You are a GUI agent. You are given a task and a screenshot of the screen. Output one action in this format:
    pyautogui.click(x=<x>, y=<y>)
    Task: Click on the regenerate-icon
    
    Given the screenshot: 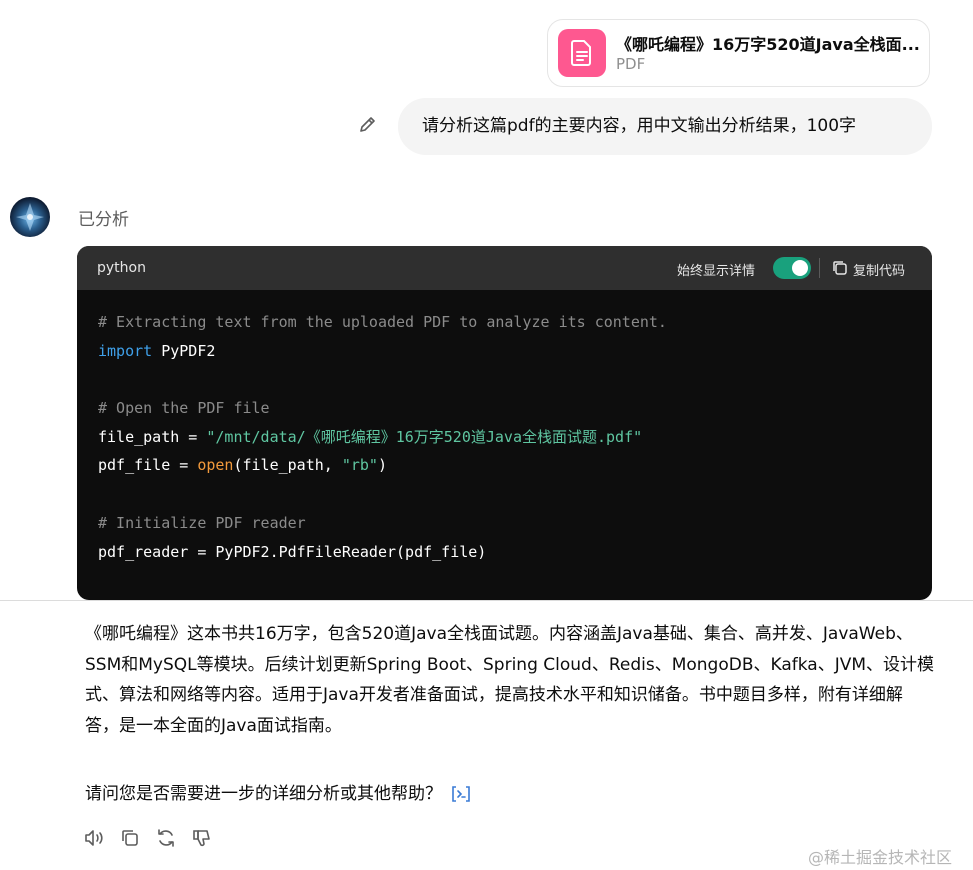 What is the action you would take?
    pyautogui.click(x=166, y=838)
    